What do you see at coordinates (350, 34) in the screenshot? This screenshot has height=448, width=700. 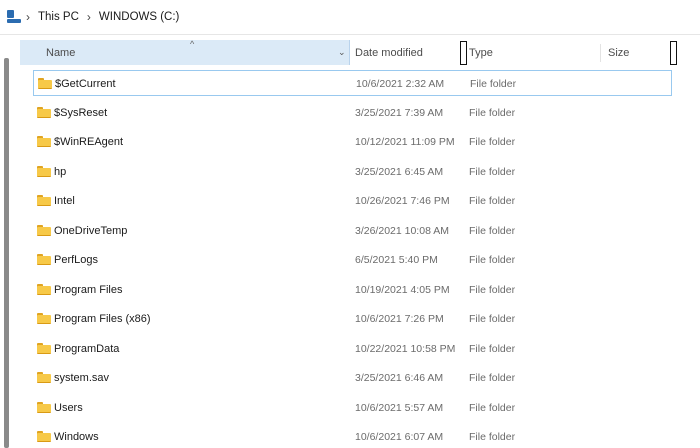 I see `address-divider` at bounding box center [350, 34].